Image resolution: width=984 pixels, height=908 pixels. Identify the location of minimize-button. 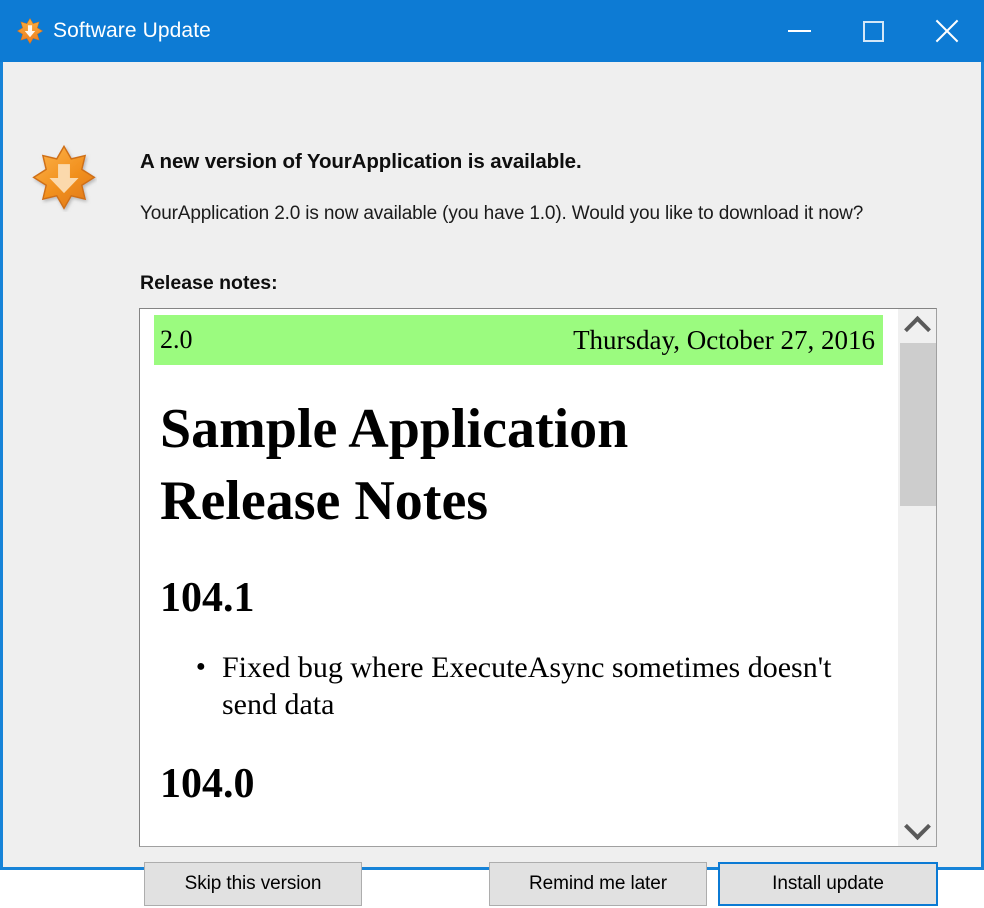
(799, 31).